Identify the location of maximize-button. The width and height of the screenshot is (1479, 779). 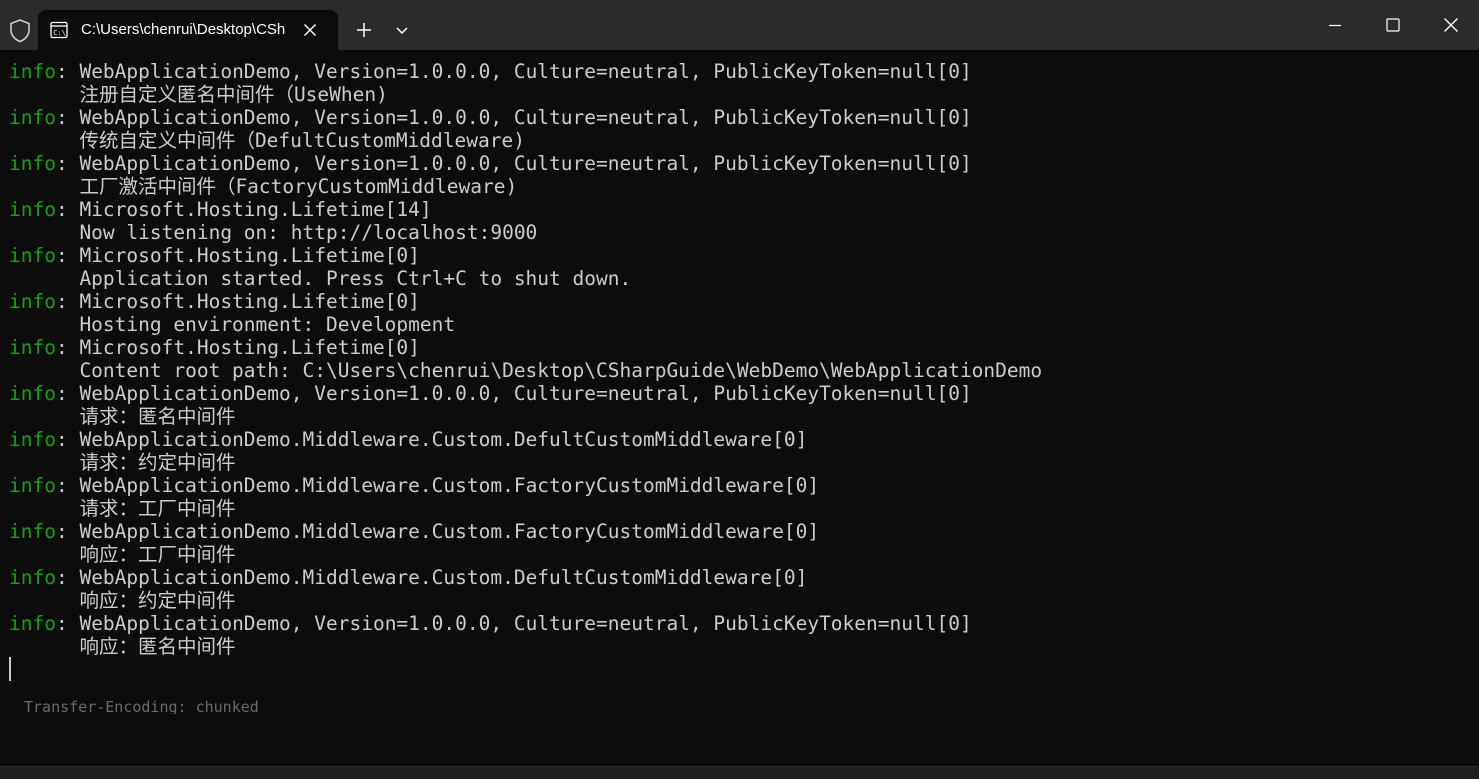
(1393, 25).